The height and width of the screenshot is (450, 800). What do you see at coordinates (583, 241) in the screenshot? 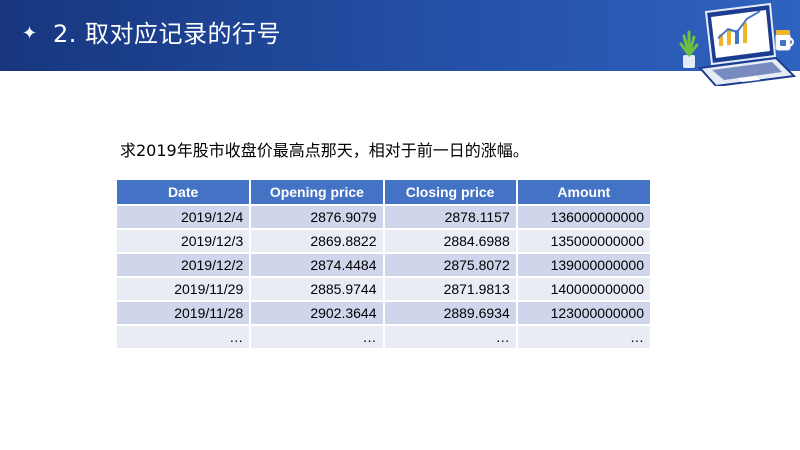
I see `cell-amount: 135000000000` at bounding box center [583, 241].